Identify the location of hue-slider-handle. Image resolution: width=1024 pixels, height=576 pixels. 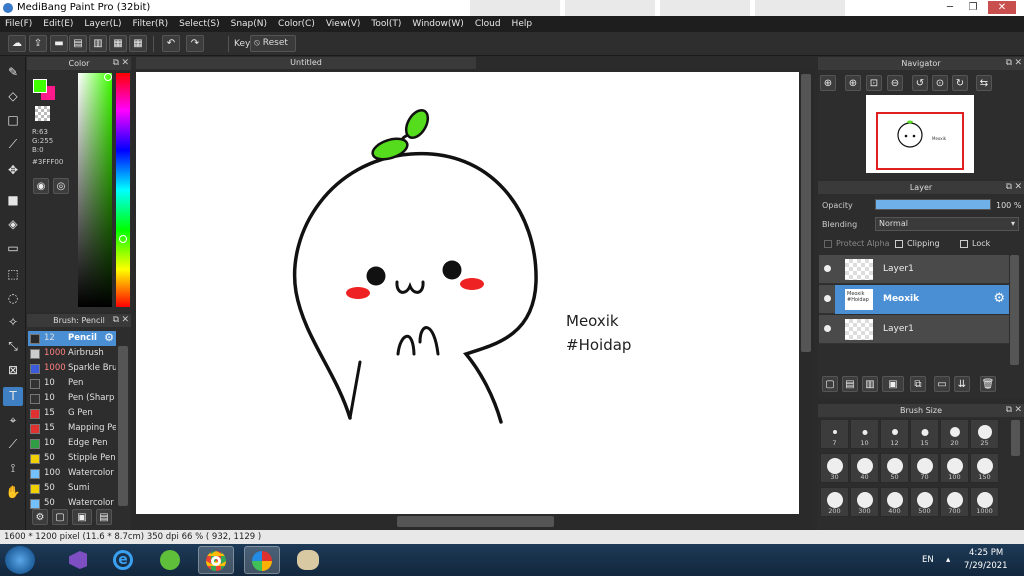
(123, 239).